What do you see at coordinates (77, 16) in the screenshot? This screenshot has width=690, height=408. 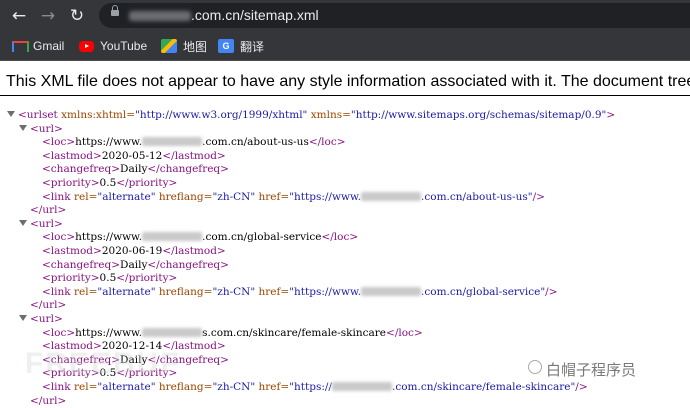 I see `reload-icon: ↻` at bounding box center [77, 16].